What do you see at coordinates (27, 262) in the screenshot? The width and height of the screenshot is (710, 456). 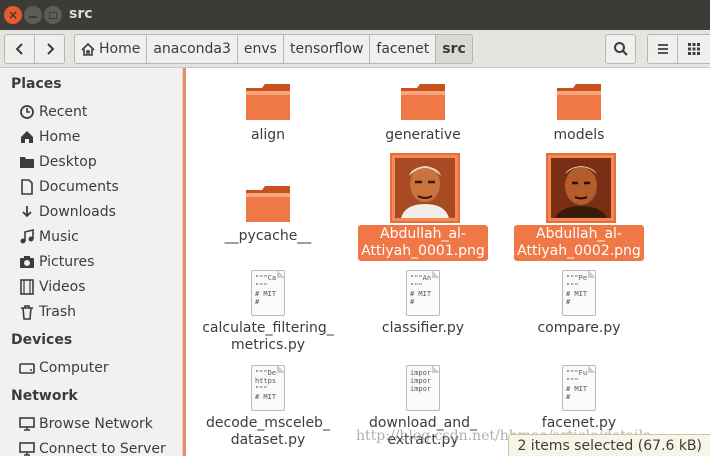 I see `camera-icon` at bounding box center [27, 262].